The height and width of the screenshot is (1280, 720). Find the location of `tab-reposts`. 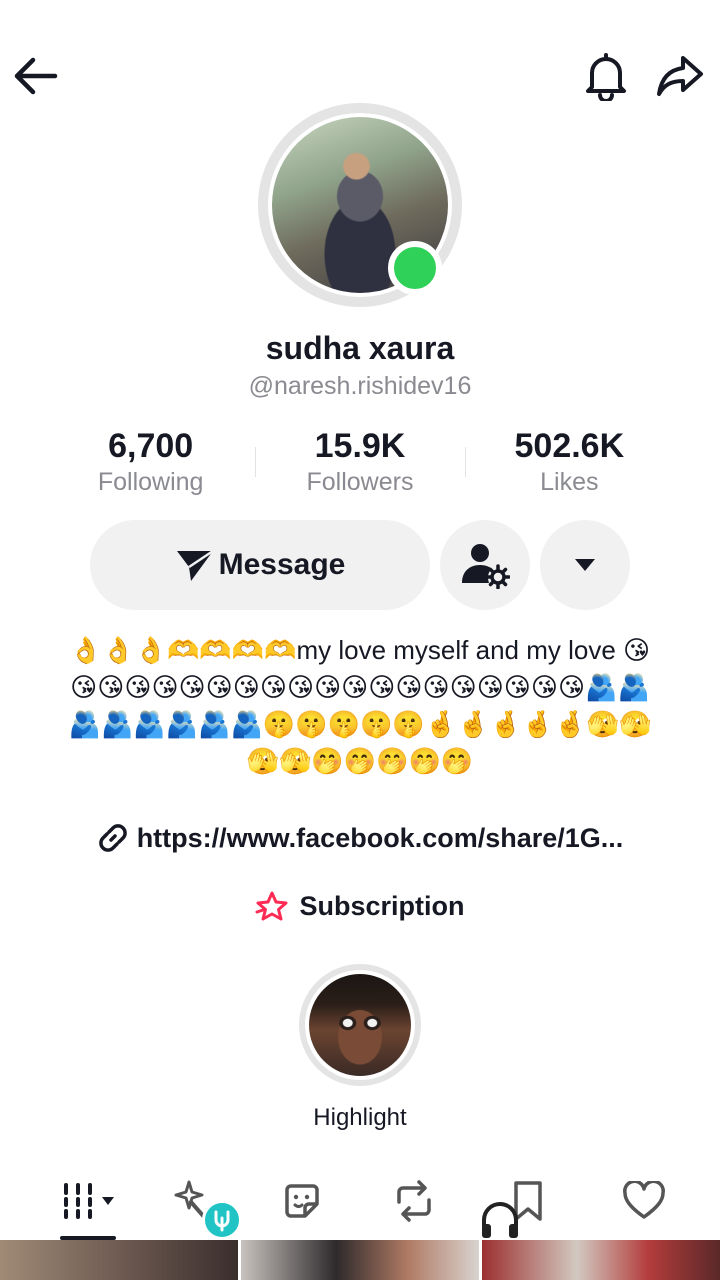

tab-reposts is located at coordinates (414, 1201).